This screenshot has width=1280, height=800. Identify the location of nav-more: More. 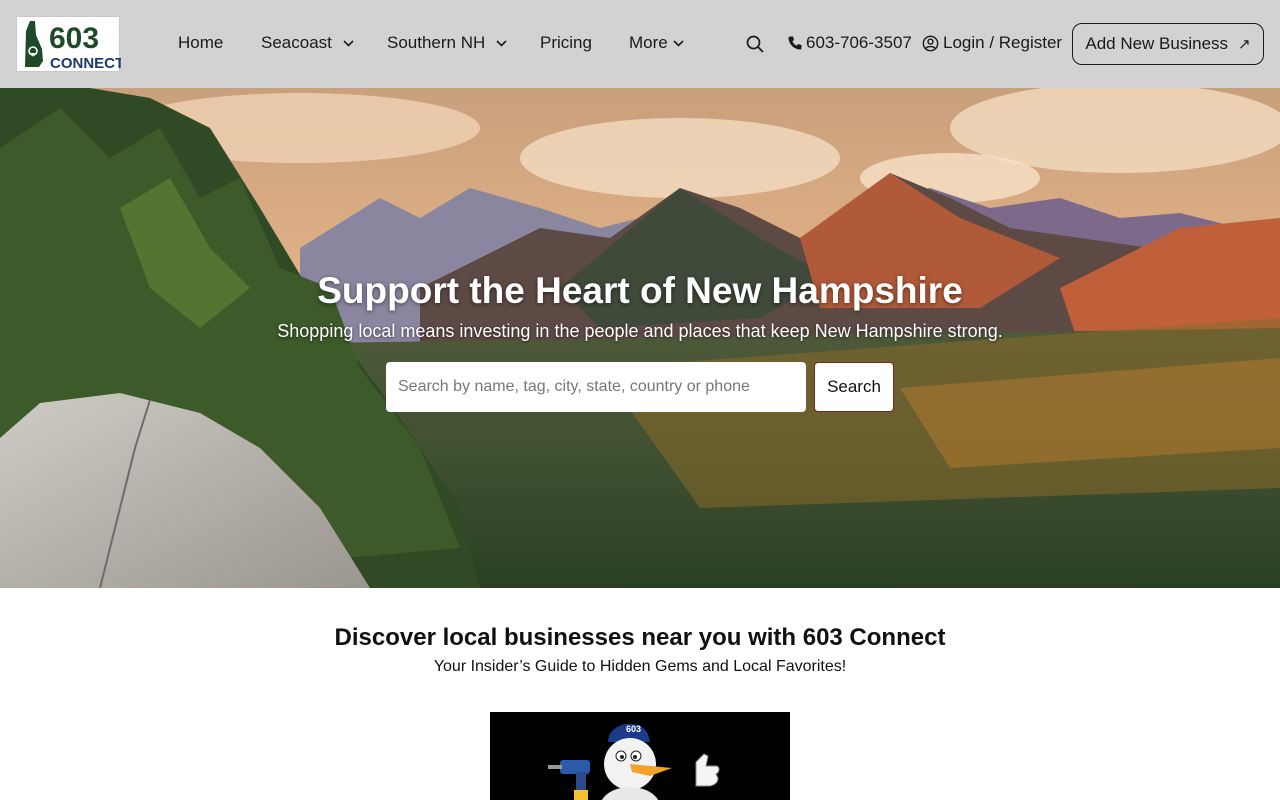
(657, 43).